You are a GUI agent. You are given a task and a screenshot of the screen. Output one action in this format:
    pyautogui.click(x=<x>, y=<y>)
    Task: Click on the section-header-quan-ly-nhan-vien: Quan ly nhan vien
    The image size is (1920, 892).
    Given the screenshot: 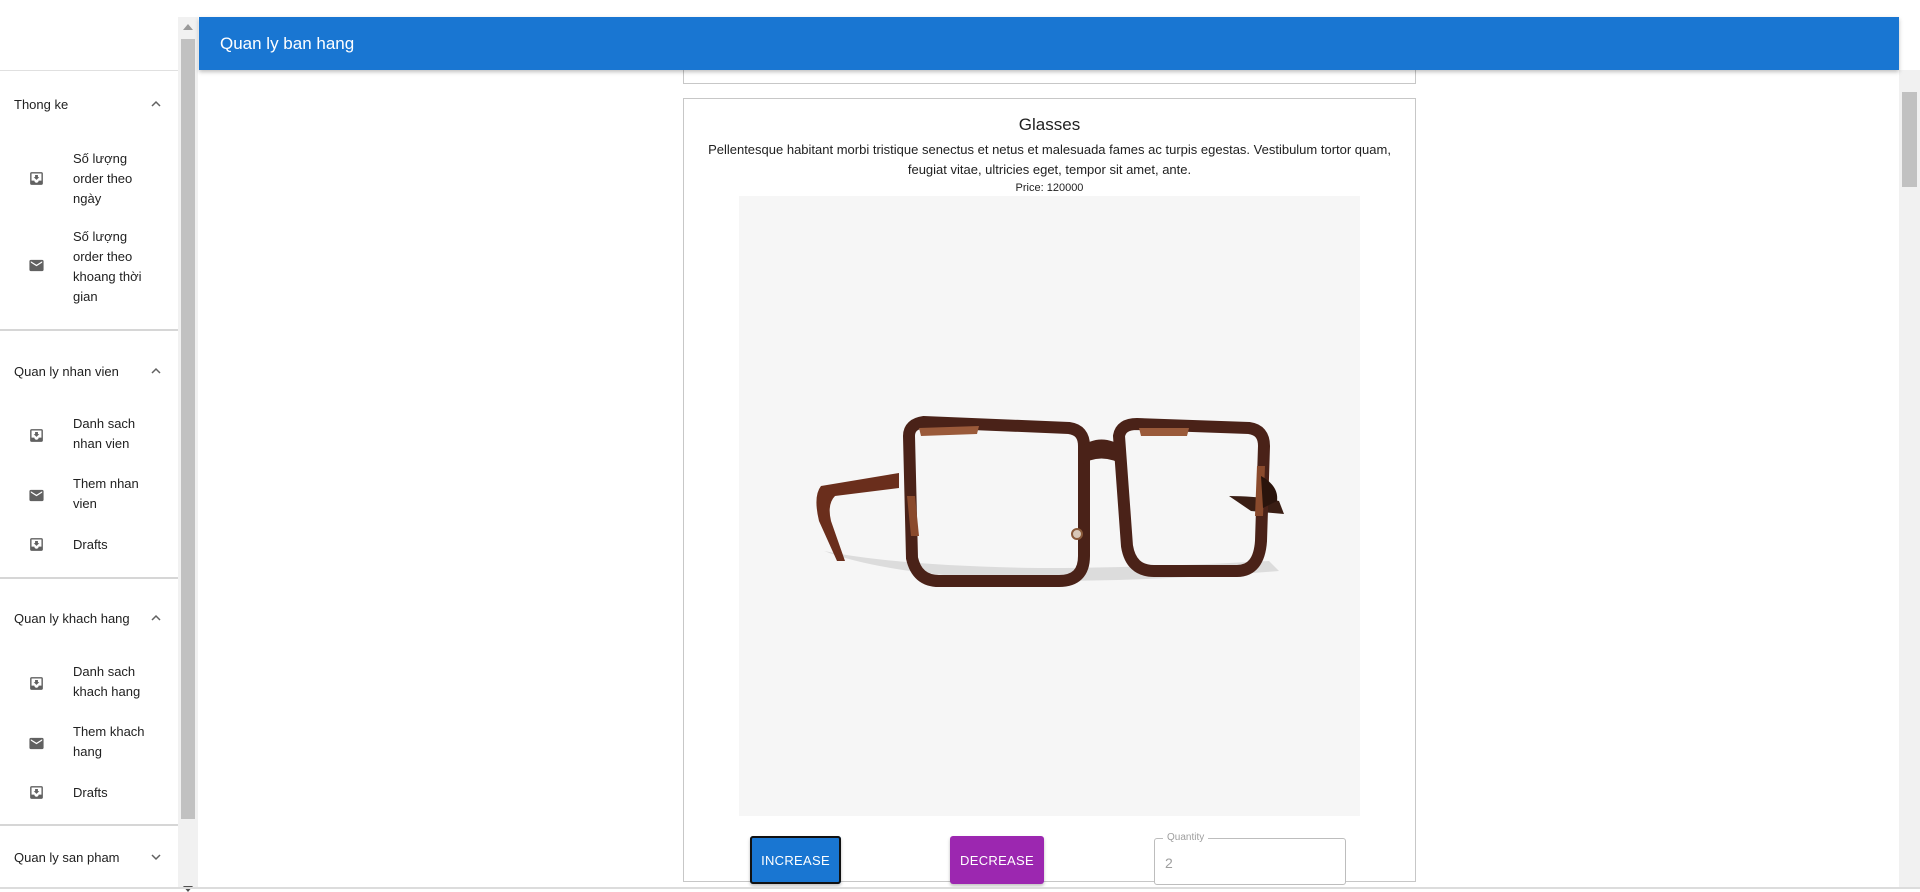 What is the action you would take?
    pyautogui.click(x=89, y=371)
    